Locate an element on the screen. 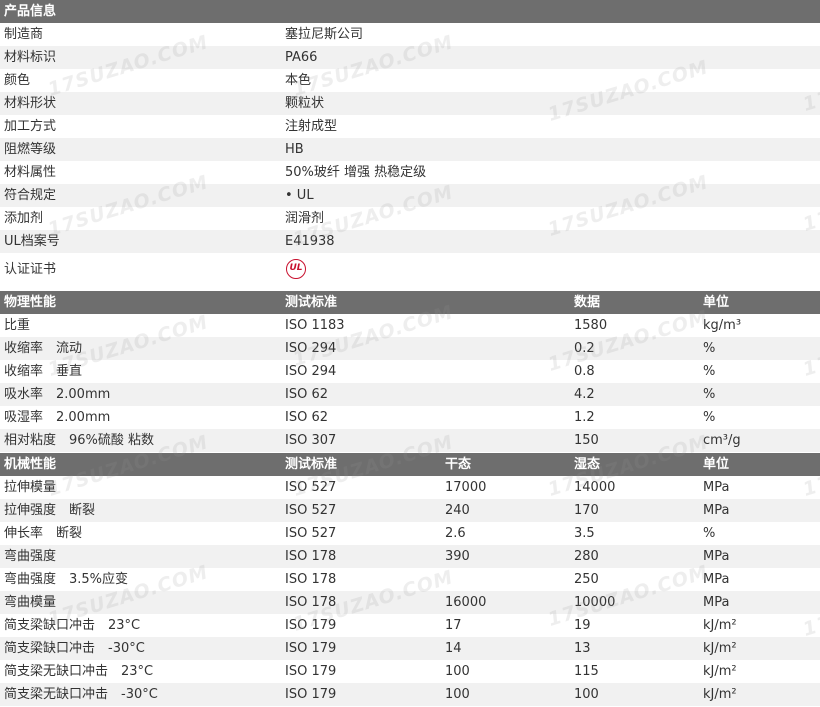  mechanical-row: 弯曲强度 ISO 178 390 280 MPa is located at coordinates (410, 556).